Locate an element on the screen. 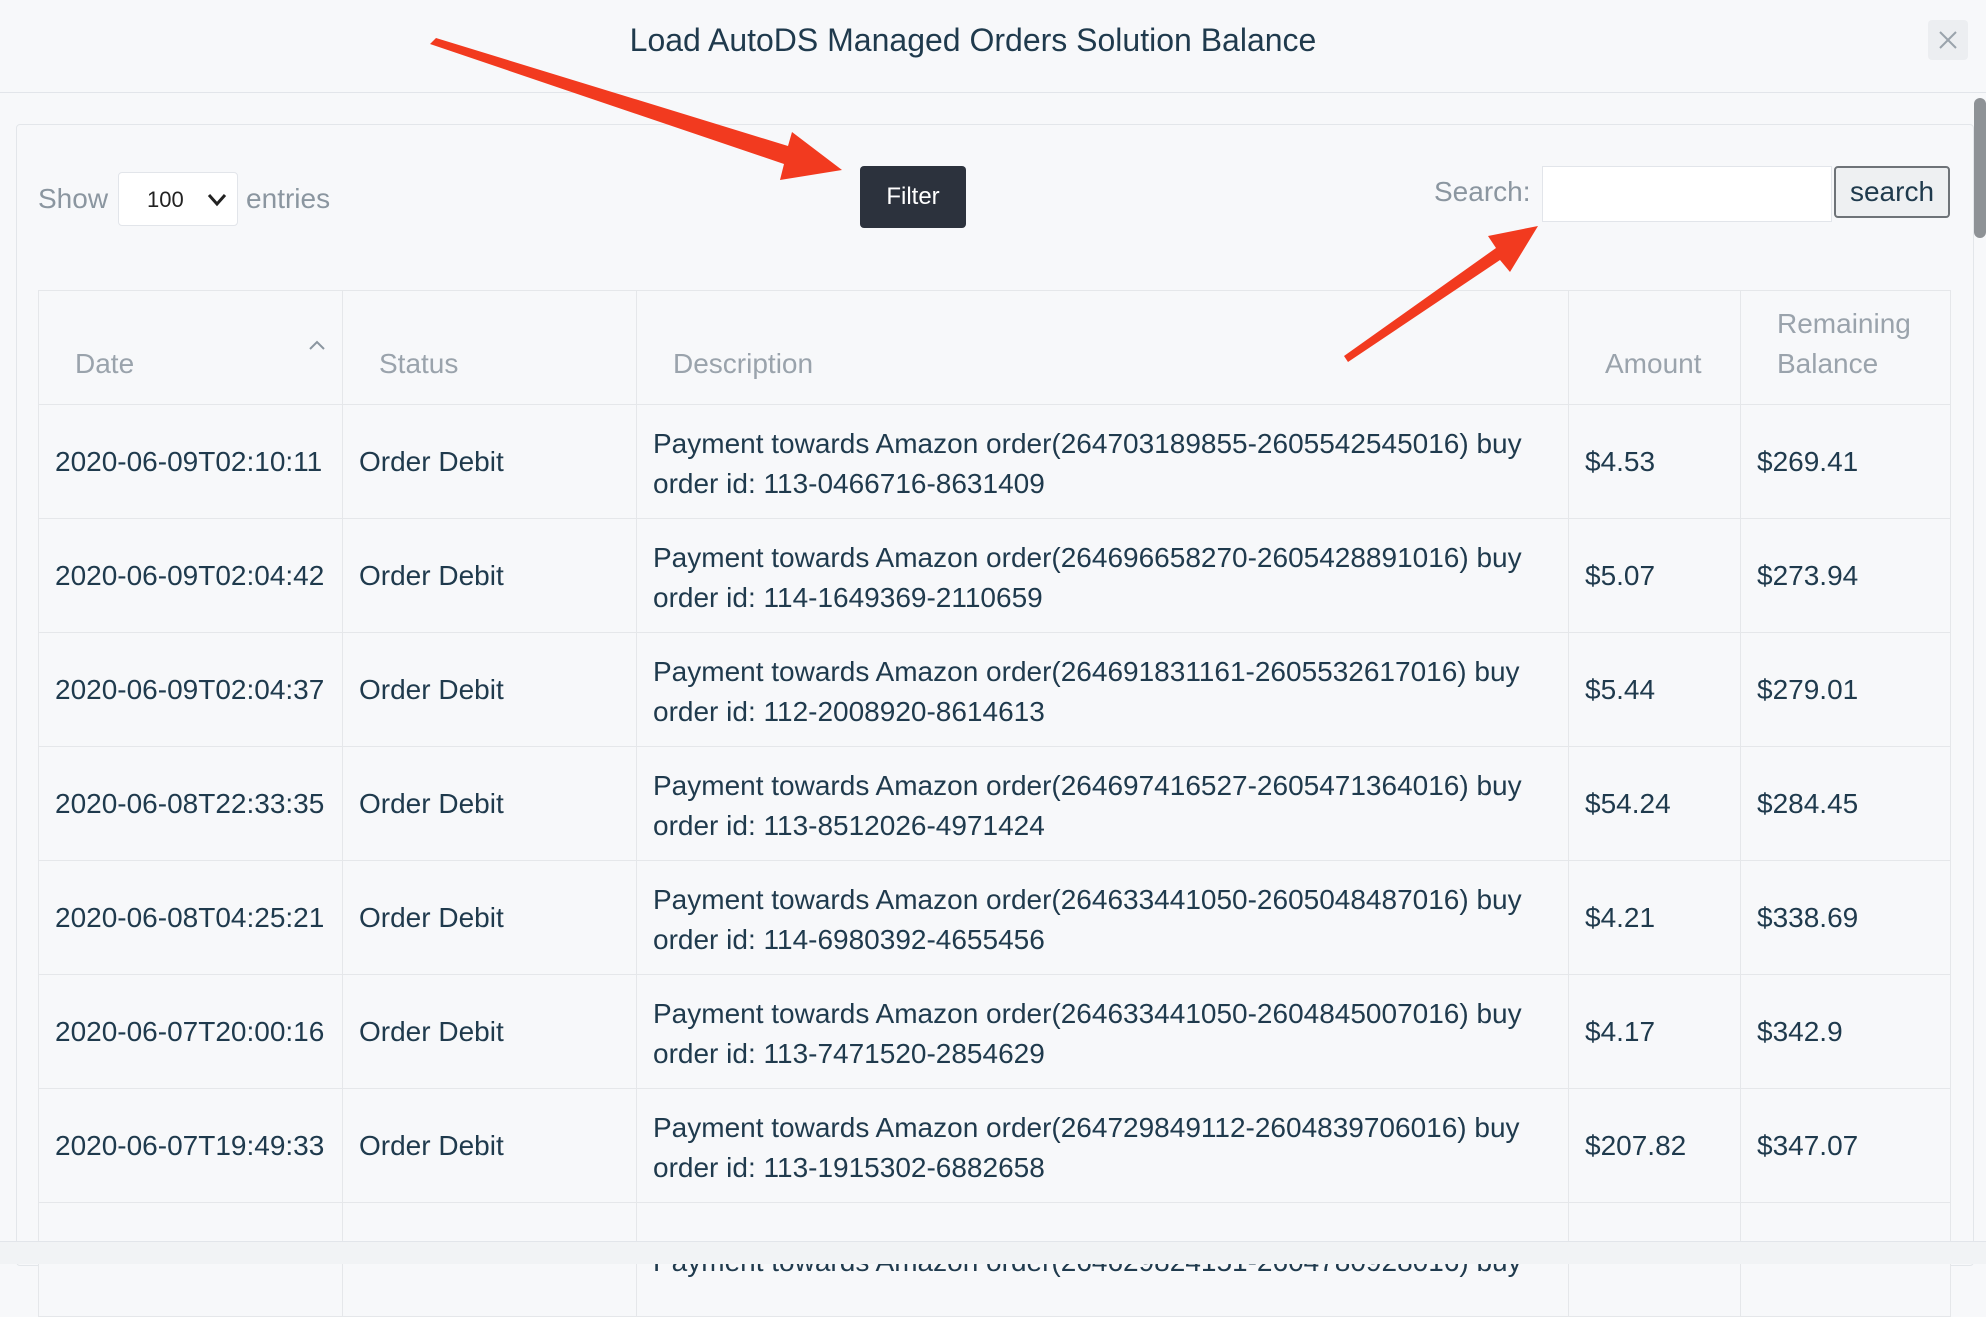 The height and width of the screenshot is (1317, 1986). column-header-remaining-balance: Remaining Balance is located at coordinates (1845, 347).